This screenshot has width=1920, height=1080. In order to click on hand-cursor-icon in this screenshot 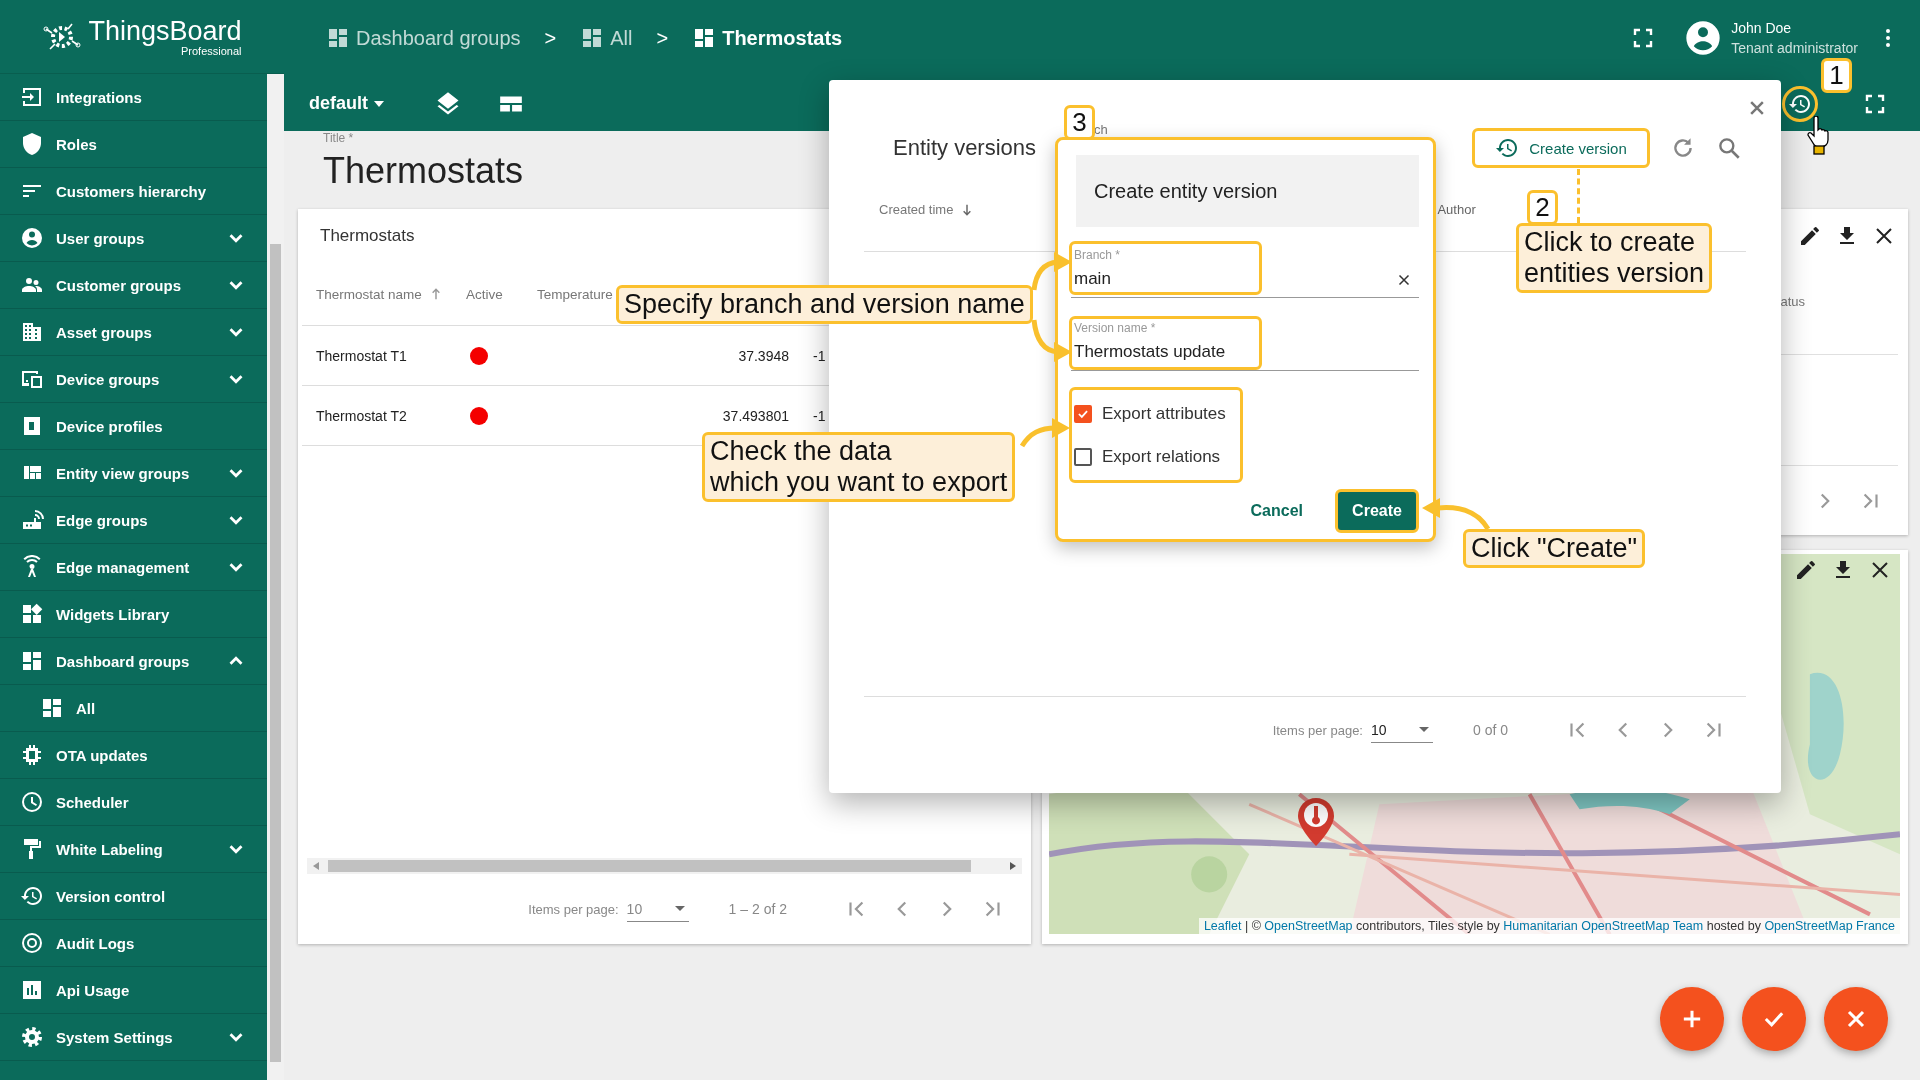, I will do `click(1818, 136)`.